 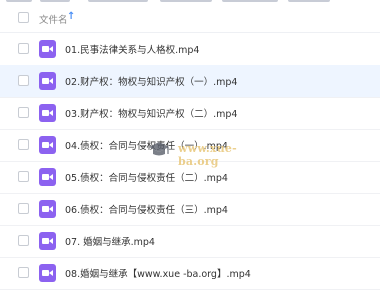 What do you see at coordinates (146, 209) in the screenshot?
I see `file-name: 06.债权：合同与侵权责任（三）.mp4` at bounding box center [146, 209].